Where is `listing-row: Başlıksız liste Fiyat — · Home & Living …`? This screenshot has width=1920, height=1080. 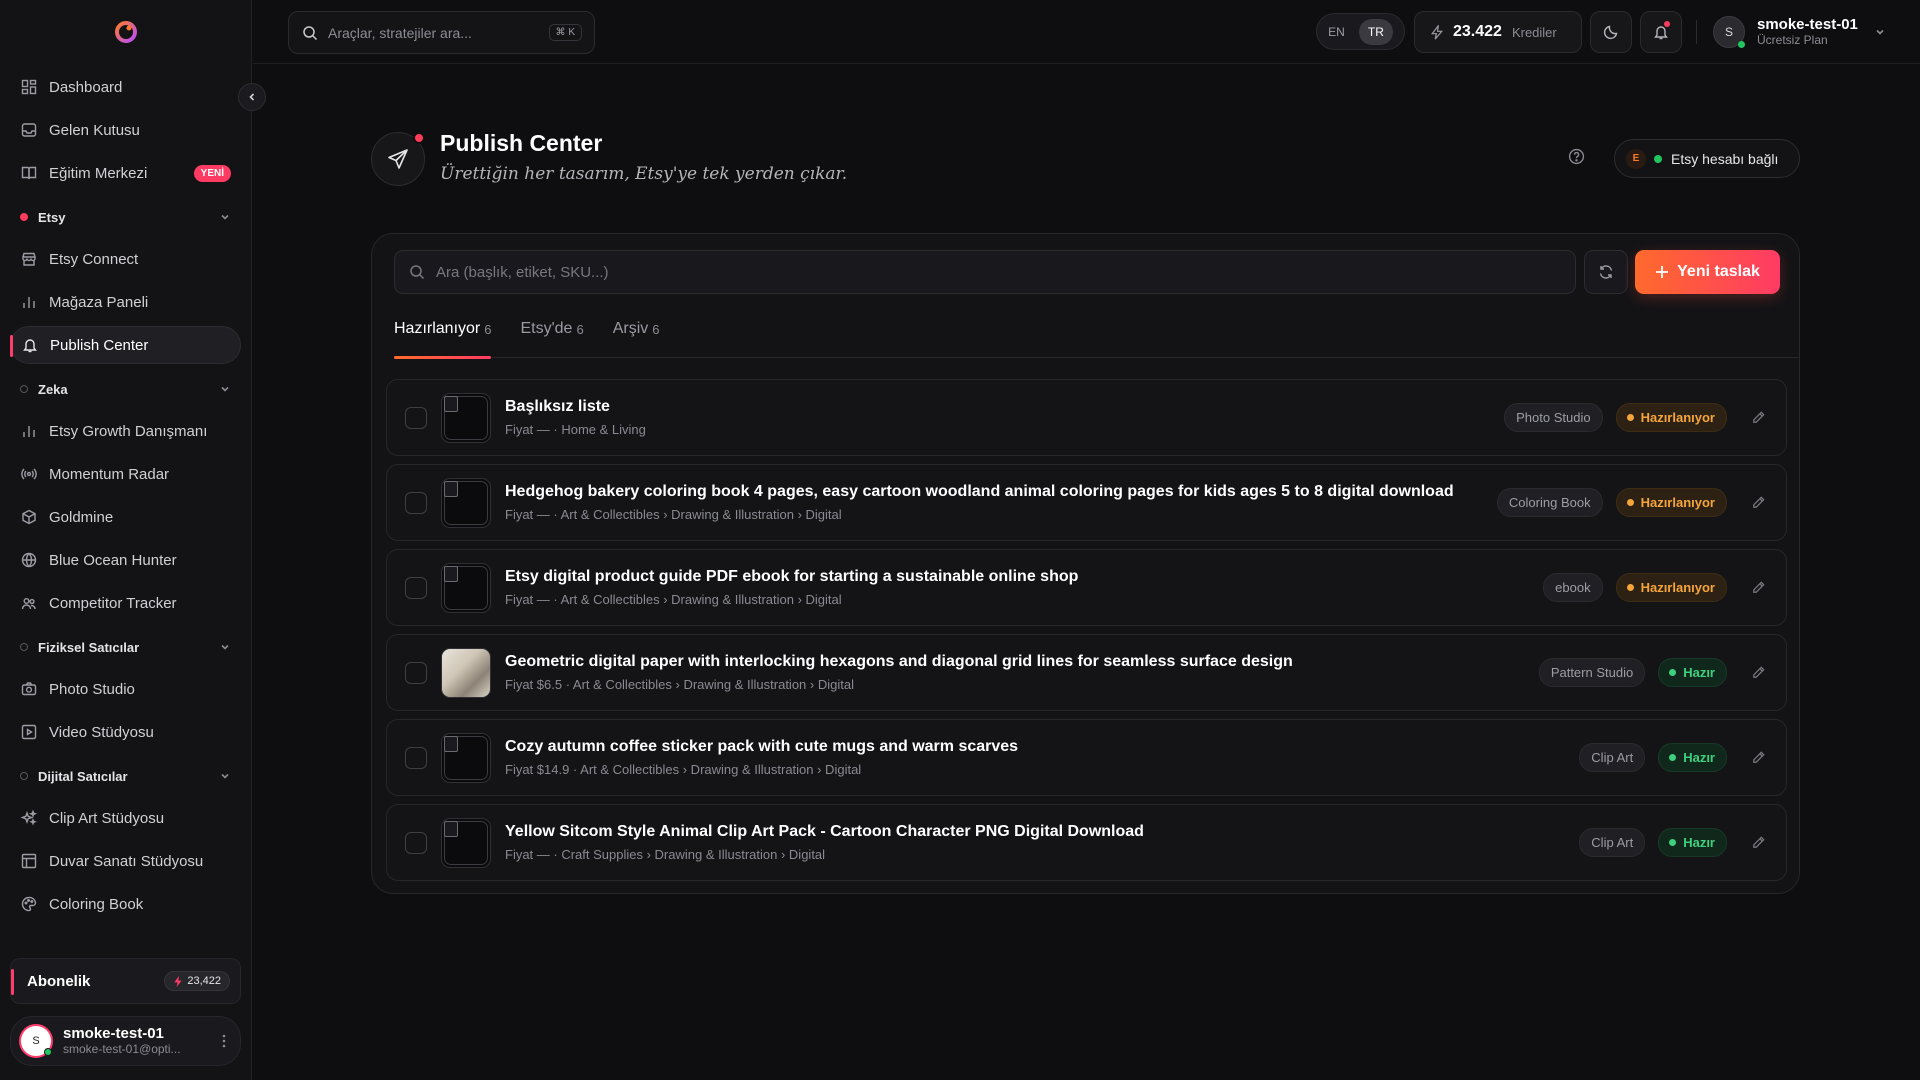
listing-row: Başlıksız liste Fiyat — · Home & Living … is located at coordinates (1086, 417).